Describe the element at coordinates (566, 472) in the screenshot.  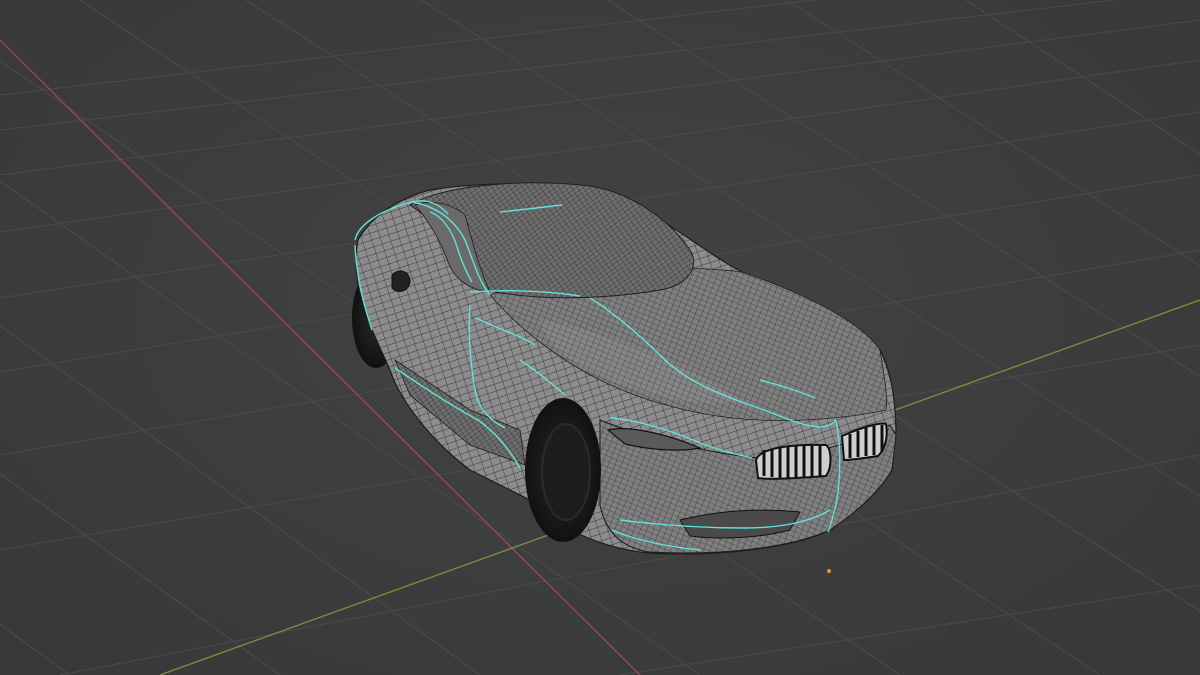
I see `front-rim` at that location.